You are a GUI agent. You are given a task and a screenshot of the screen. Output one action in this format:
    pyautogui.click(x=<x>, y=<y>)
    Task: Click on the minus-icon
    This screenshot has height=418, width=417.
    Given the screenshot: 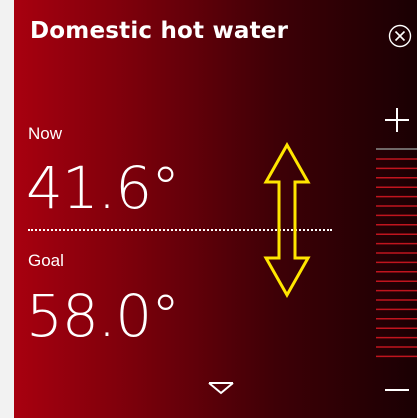 What is the action you would take?
    pyautogui.click(x=397, y=390)
    